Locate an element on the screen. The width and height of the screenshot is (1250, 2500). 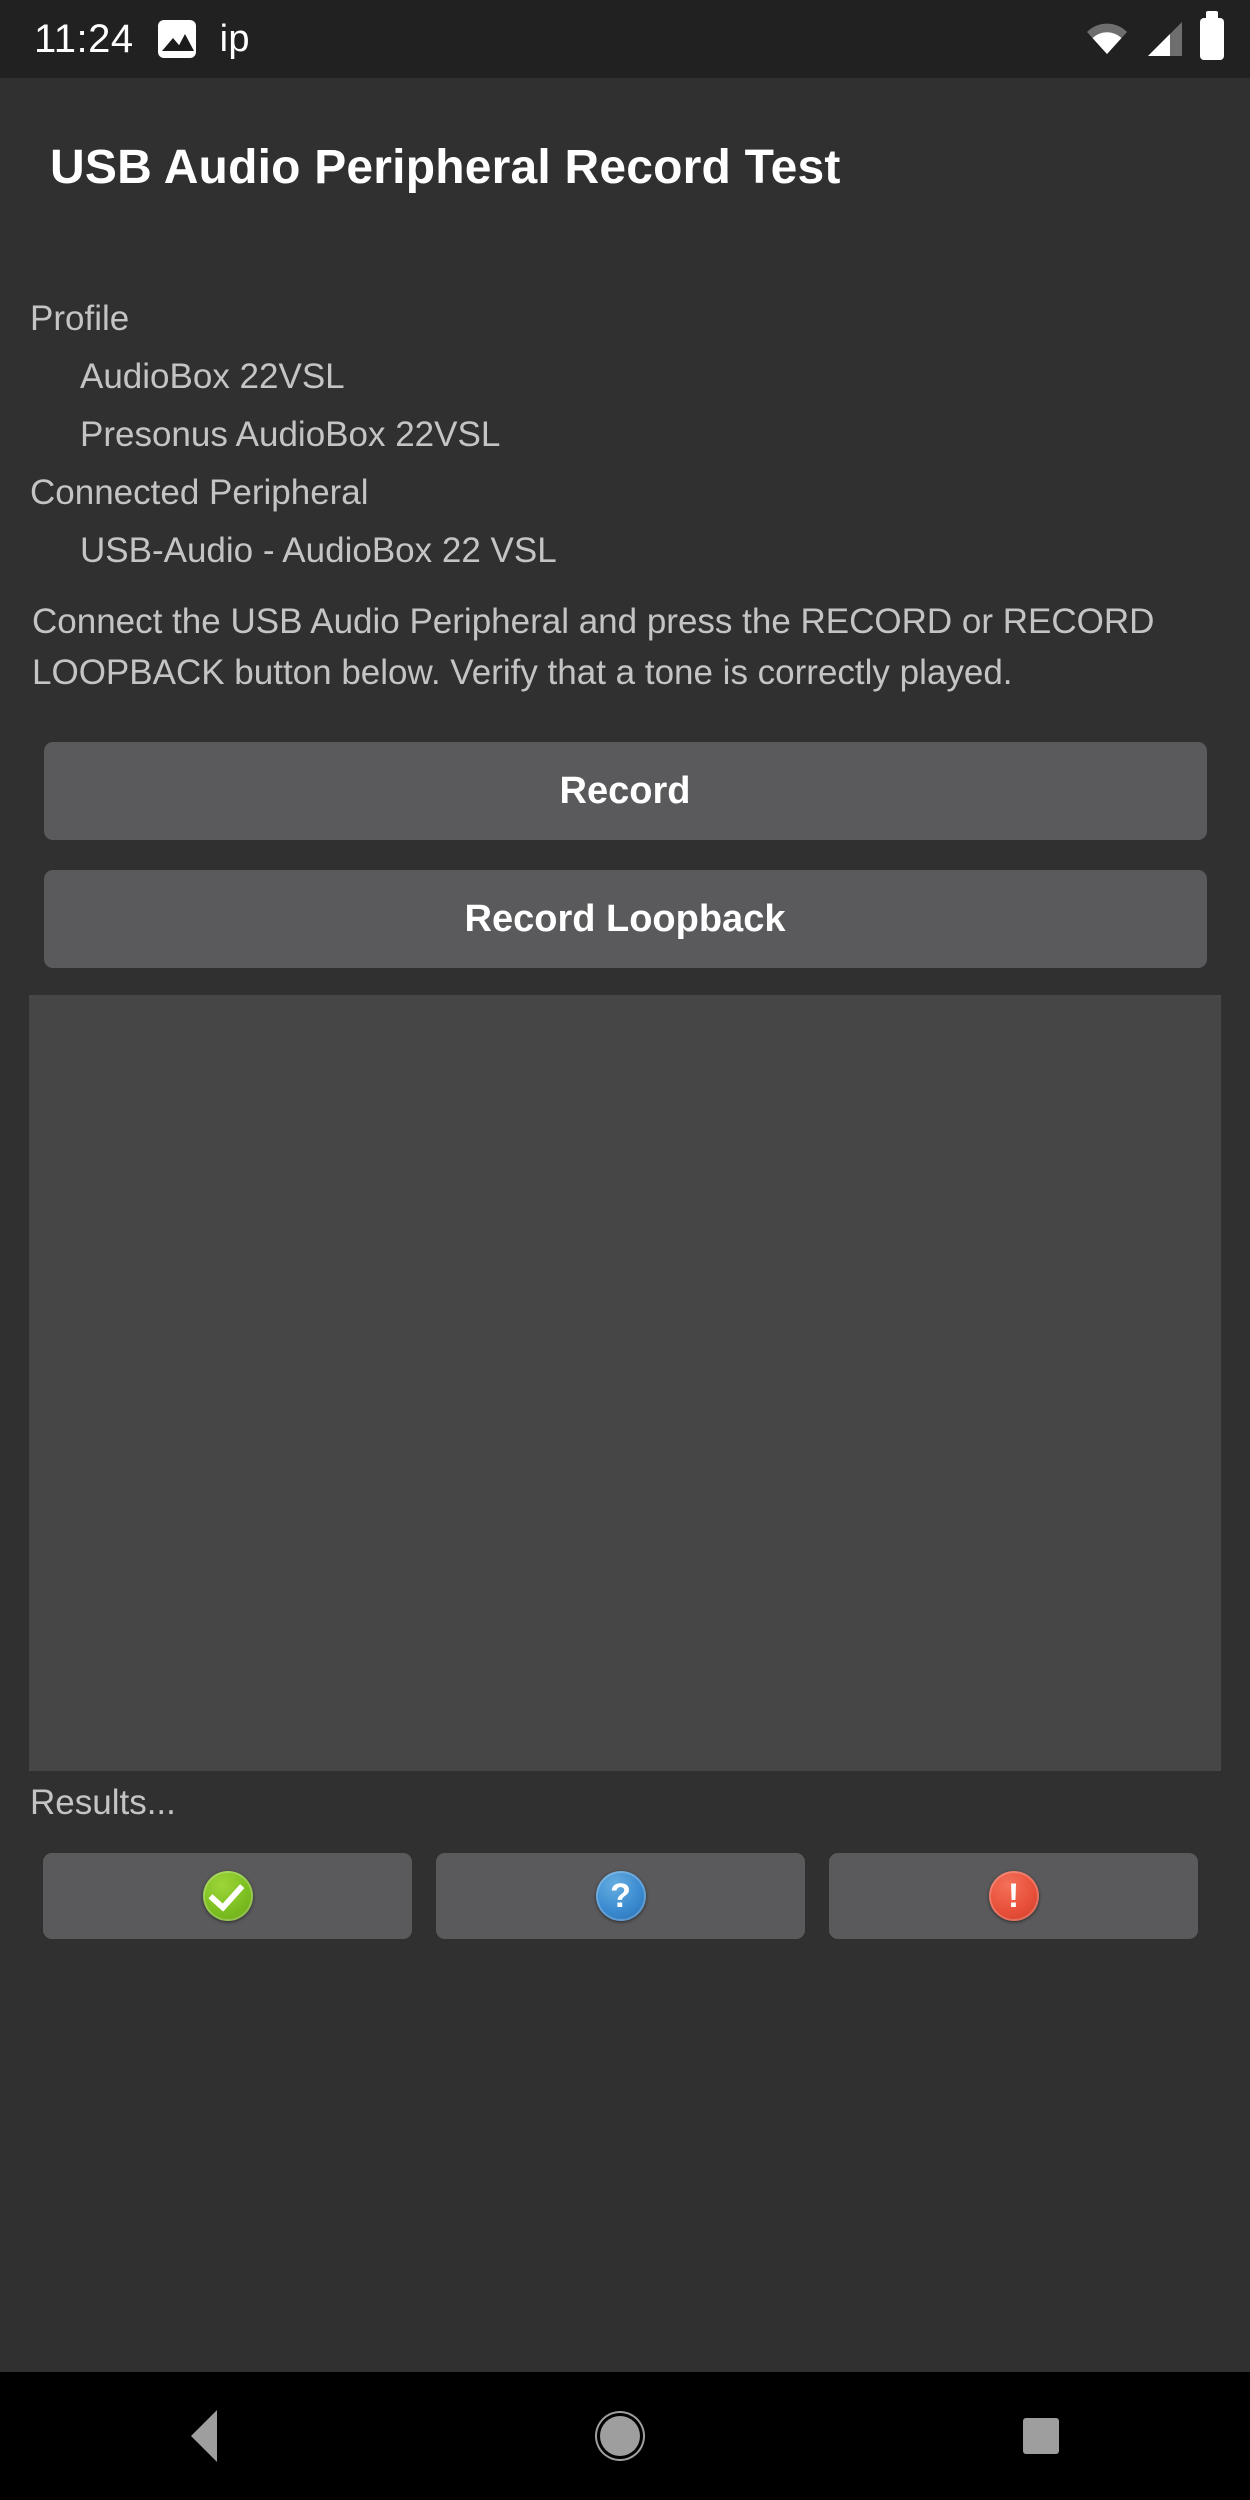
status-bar: 11:24 ip is located at coordinates (625, 39).